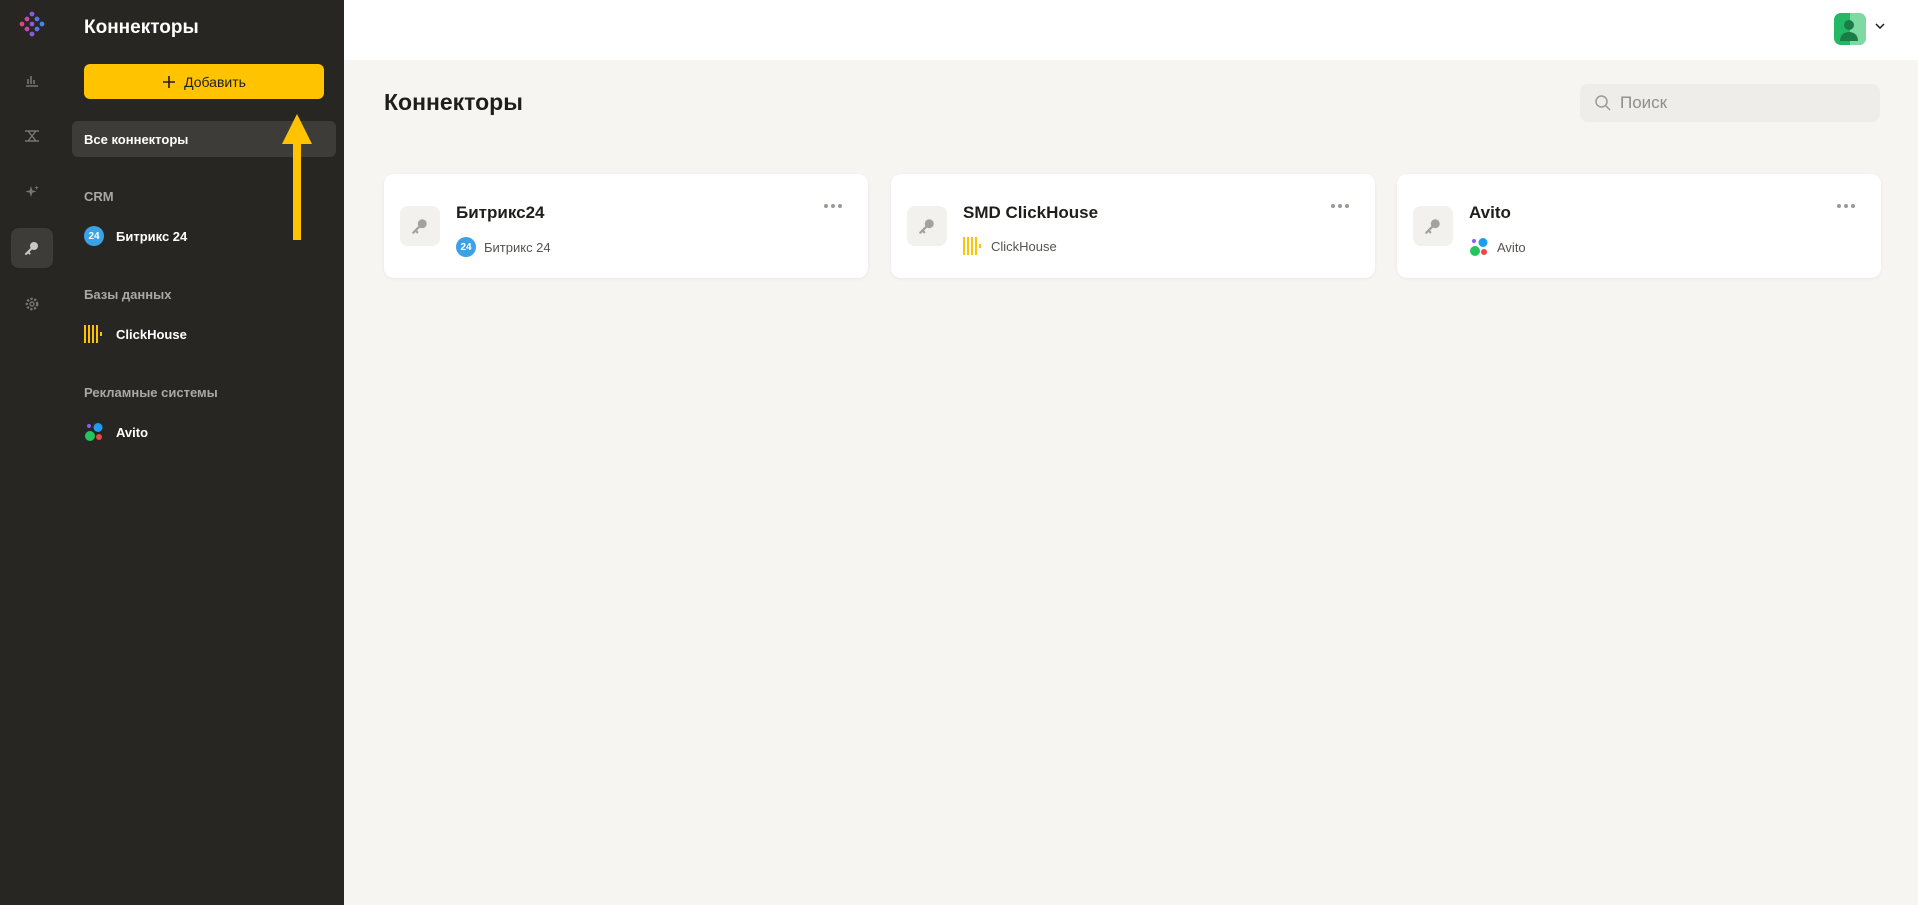  I want to click on rail-connectors, so click(32, 248).